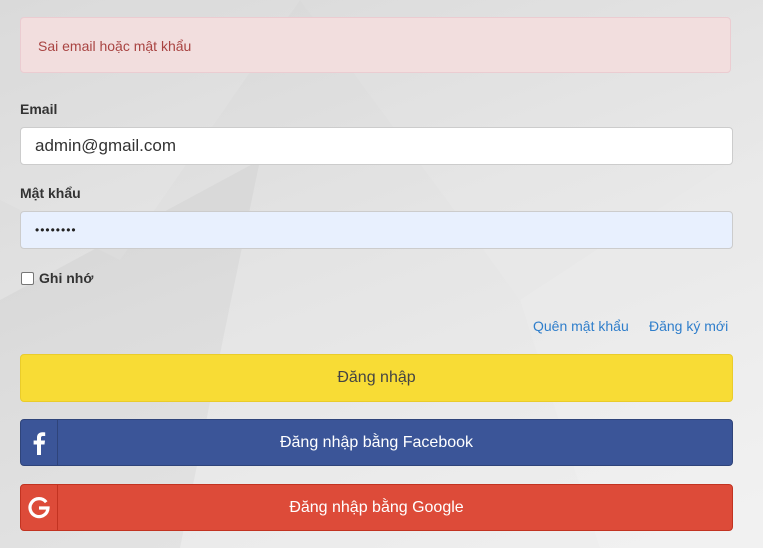 The height and width of the screenshot is (548, 763). I want to click on facebook-login-button: Đăng nhập bằng Facebook, so click(376, 442).